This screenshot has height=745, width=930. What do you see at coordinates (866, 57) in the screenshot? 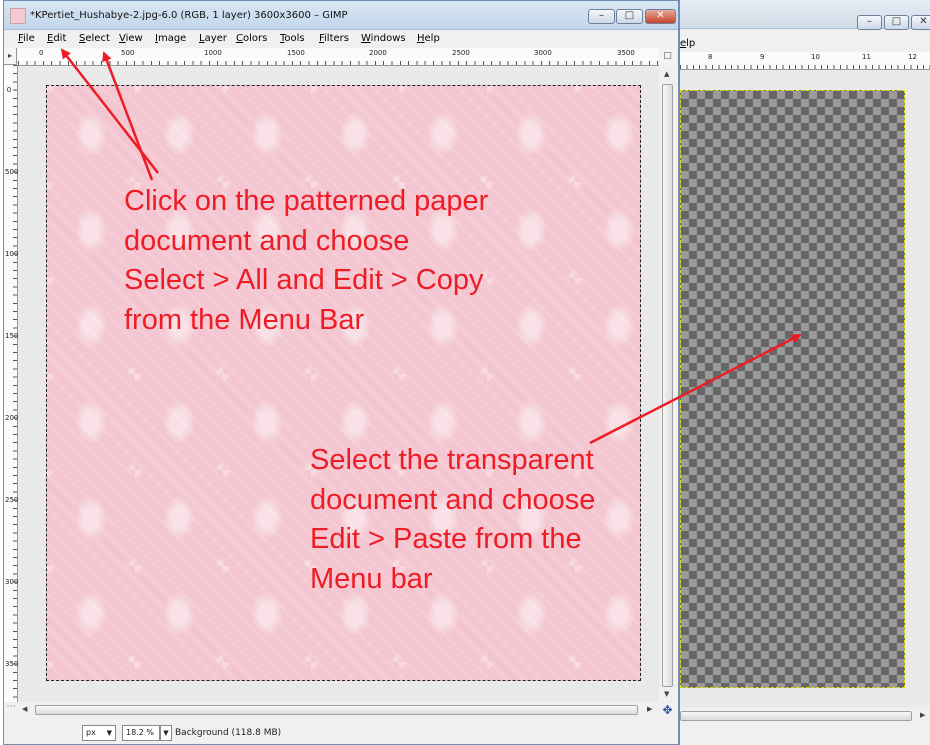
I see `ruler-label: 11` at bounding box center [866, 57].